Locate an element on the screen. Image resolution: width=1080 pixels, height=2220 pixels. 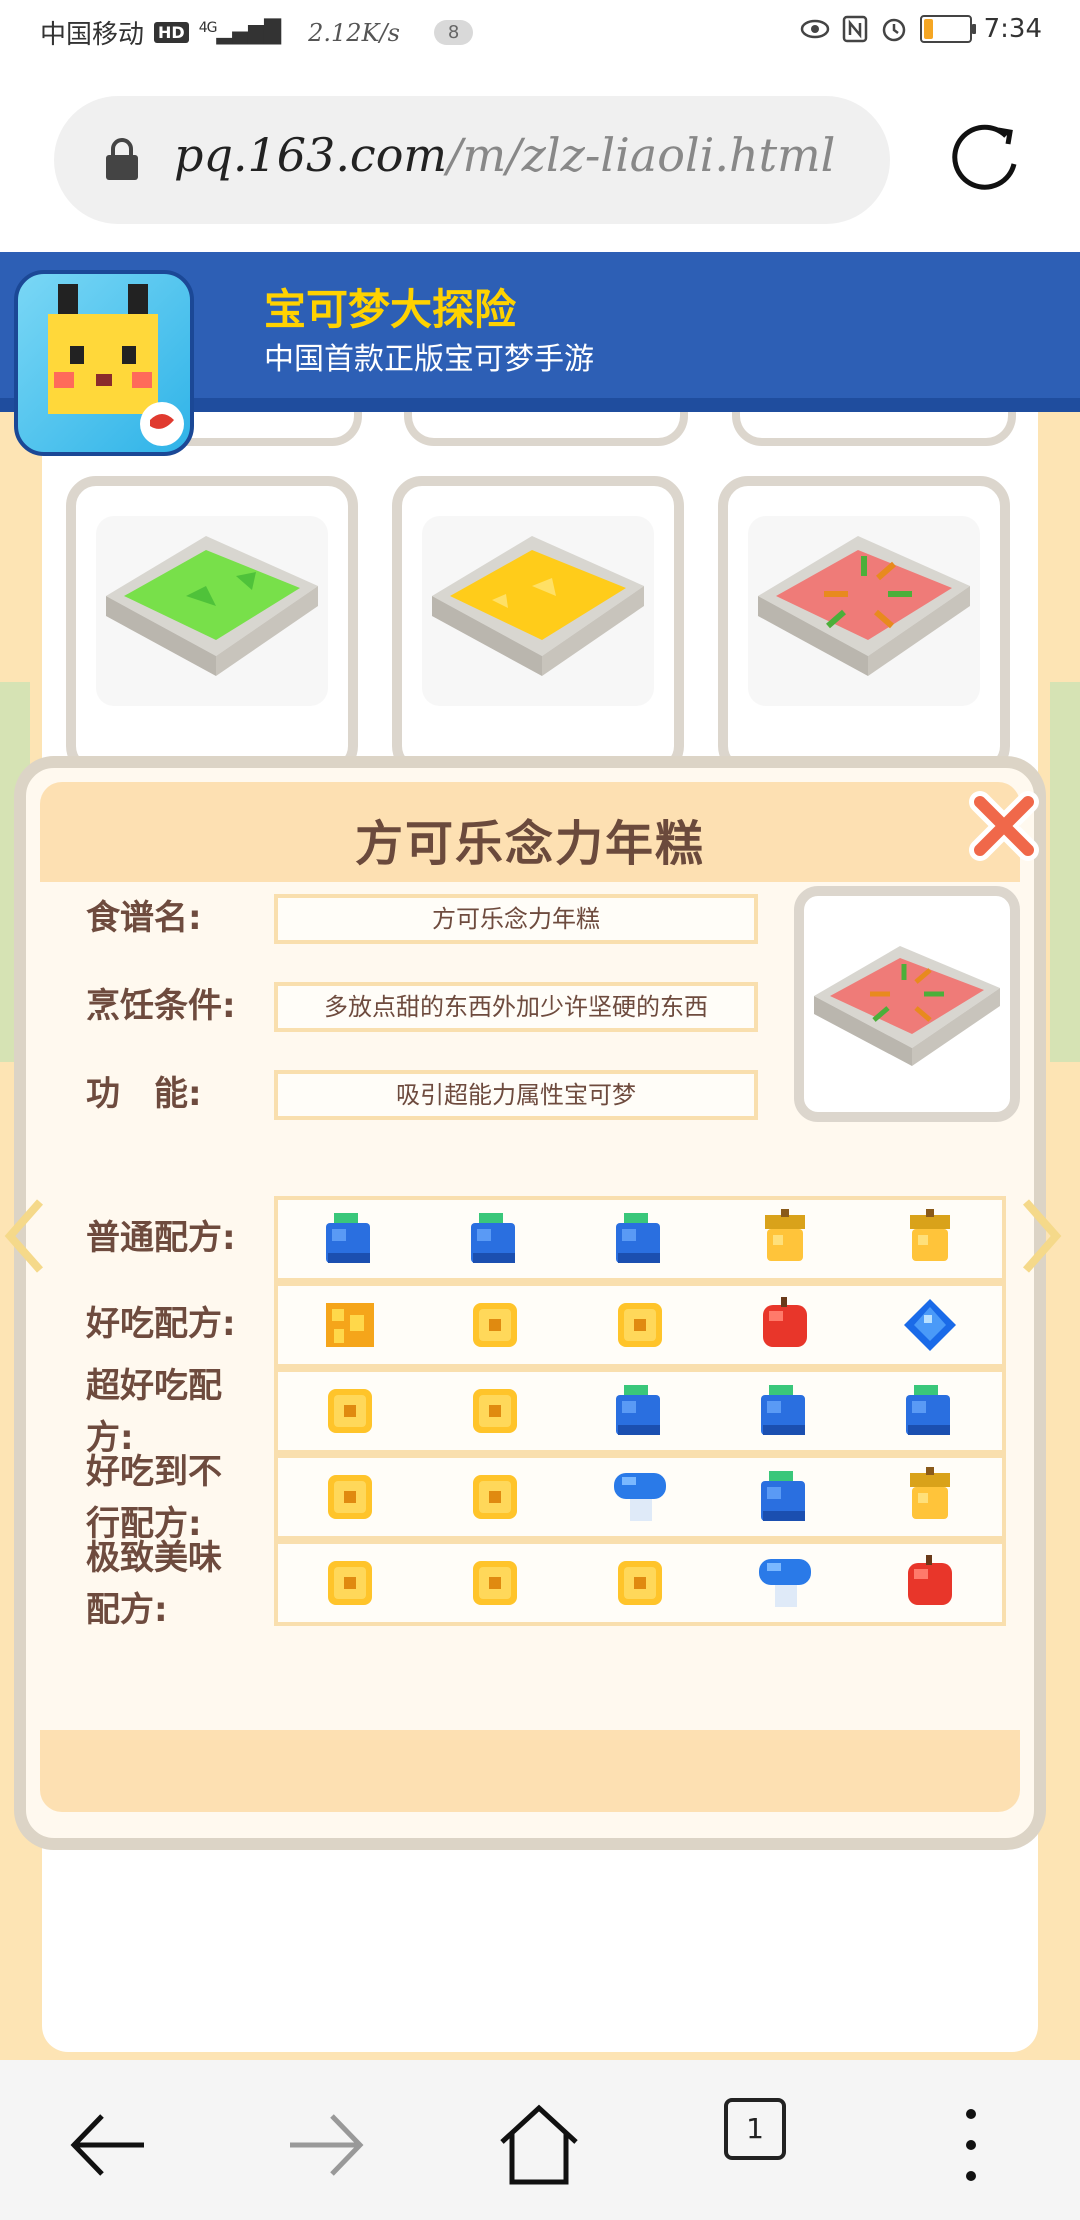
recipe-preview-image is located at coordinates (907, 1004).